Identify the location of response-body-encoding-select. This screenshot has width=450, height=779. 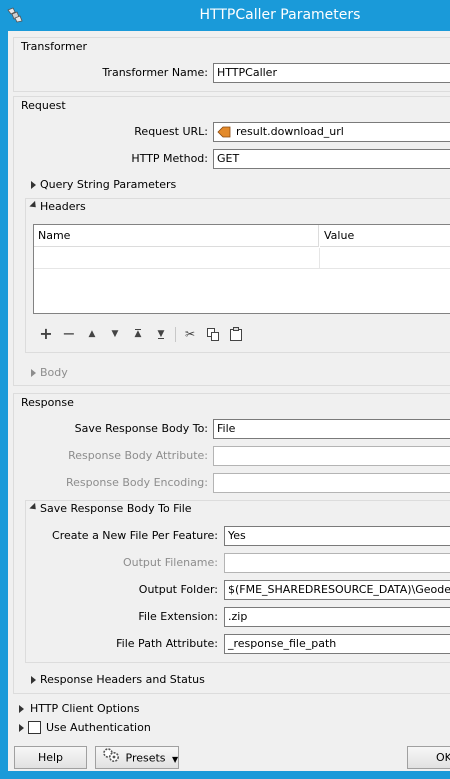
(331, 483).